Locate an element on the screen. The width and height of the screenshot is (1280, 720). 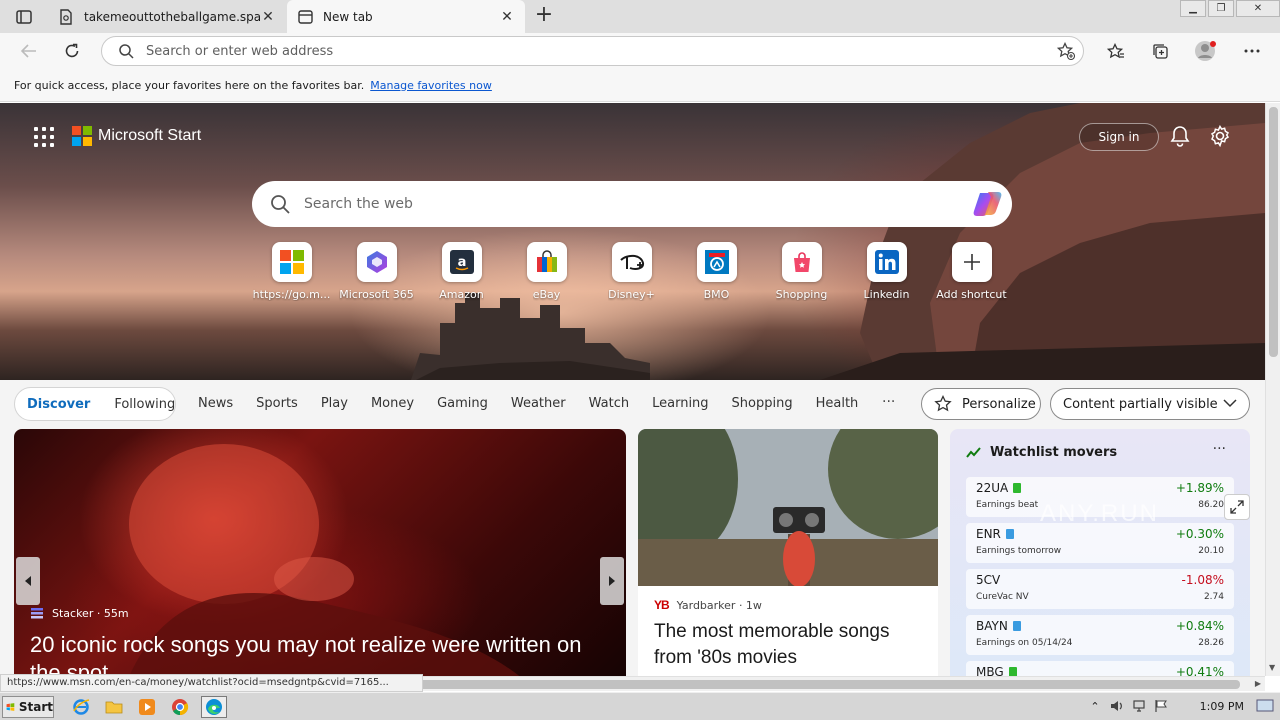
web-search-input is located at coordinates (624, 204).